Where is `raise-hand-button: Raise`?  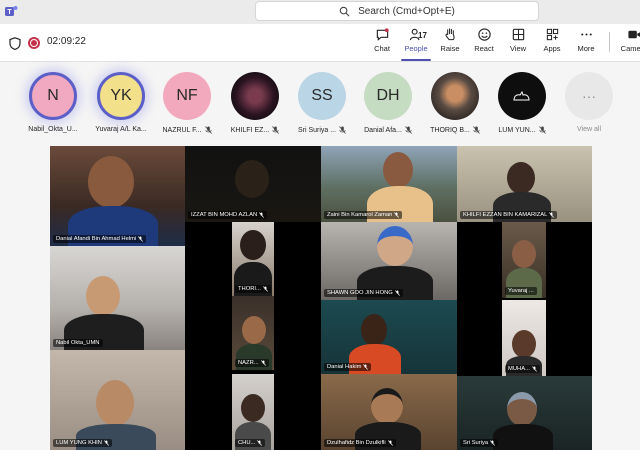 raise-hand-button: Raise is located at coordinates (450, 43).